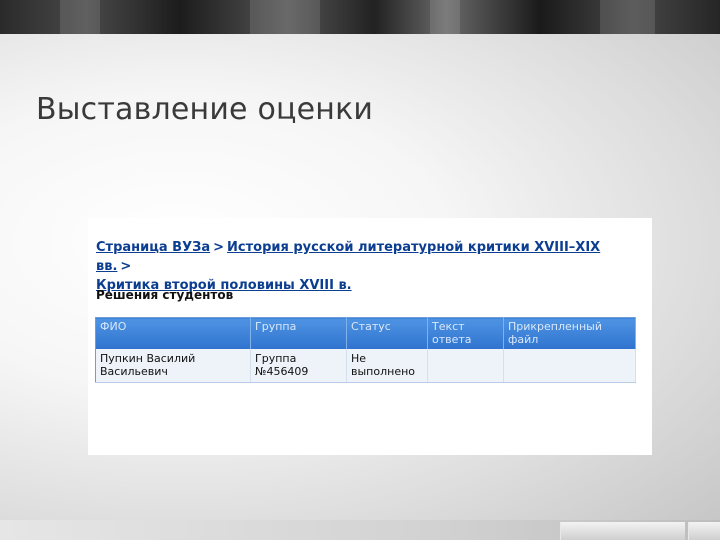 Image resolution: width=720 pixels, height=540 pixels. I want to click on slide-title: Выставление оценки, so click(205, 109).